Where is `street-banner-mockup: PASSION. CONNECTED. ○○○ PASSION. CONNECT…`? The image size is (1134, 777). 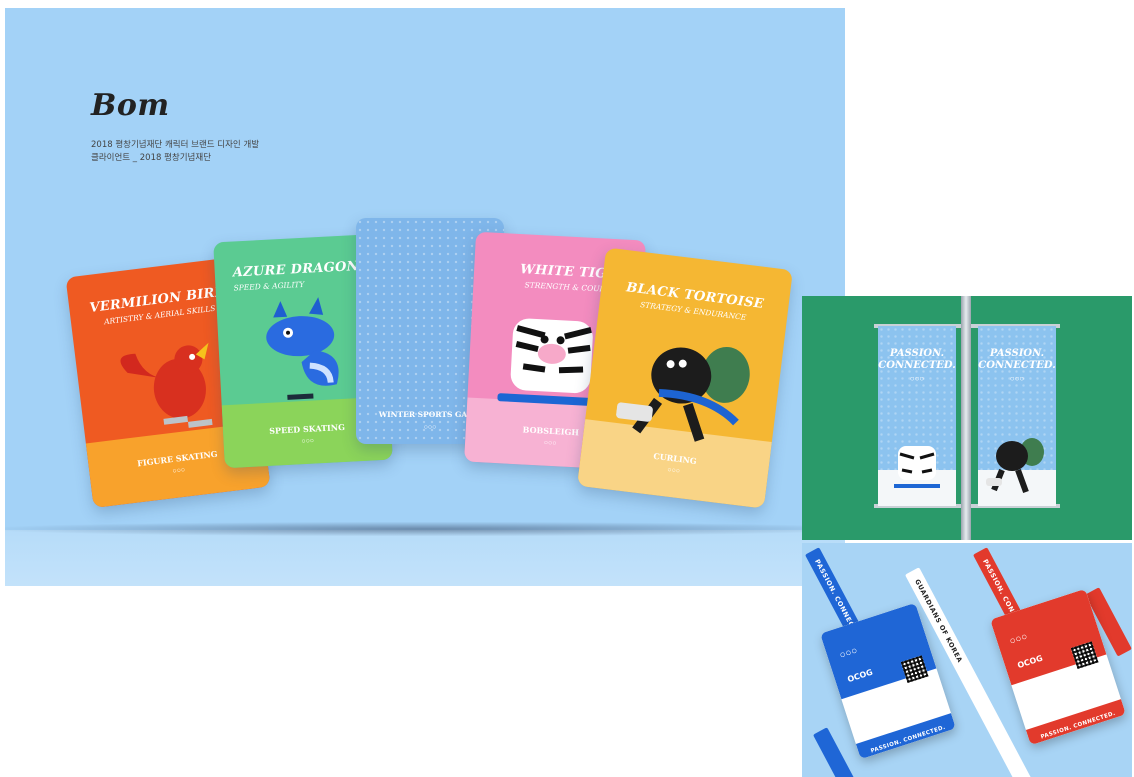 street-banner-mockup: PASSION. CONNECTED. ○○○ PASSION. CONNECT… is located at coordinates (967, 418).